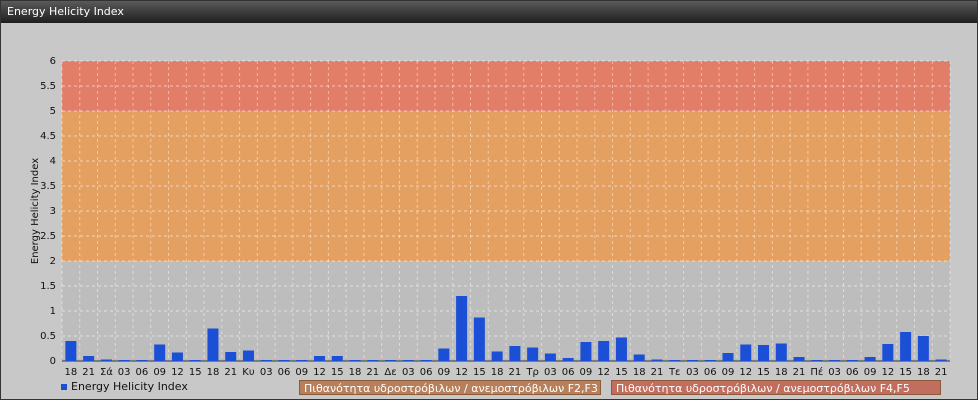  I want to click on y-tick-label: 5, so click(53, 111).